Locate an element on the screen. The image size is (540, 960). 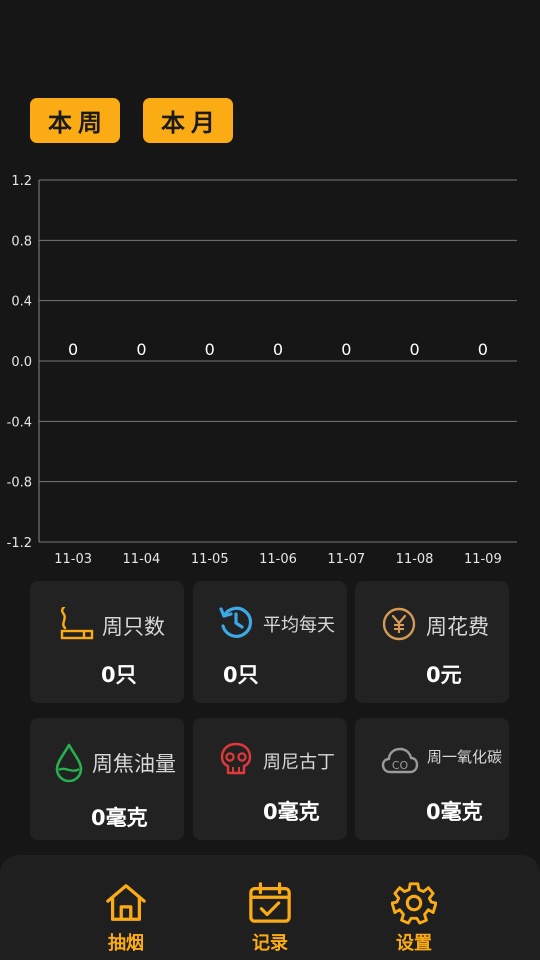
x-tick-label: 11-03 is located at coordinates (73, 559).